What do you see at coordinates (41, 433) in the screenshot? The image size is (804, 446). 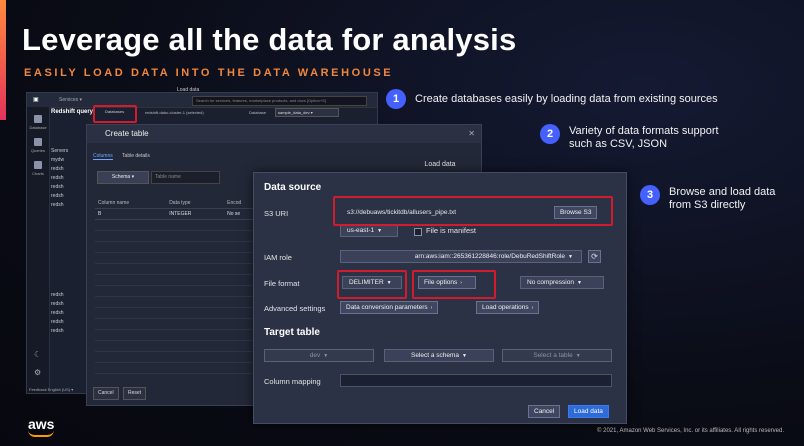 I see `aws-smile-icon` at bounding box center [41, 433].